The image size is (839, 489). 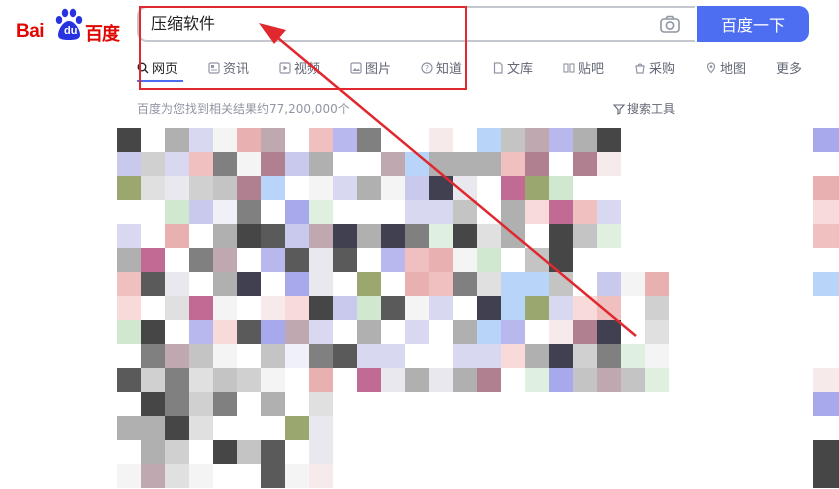 I want to click on tab-zhidao: ? 知道, so click(x=441, y=67).